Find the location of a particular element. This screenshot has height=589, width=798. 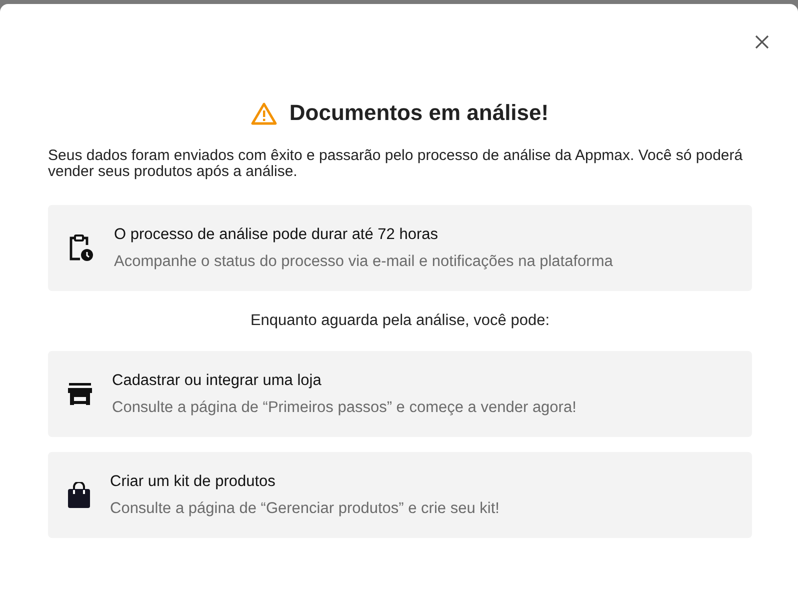

card-title: Cadastrar ou integrar uma loja is located at coordinates (217, 381).